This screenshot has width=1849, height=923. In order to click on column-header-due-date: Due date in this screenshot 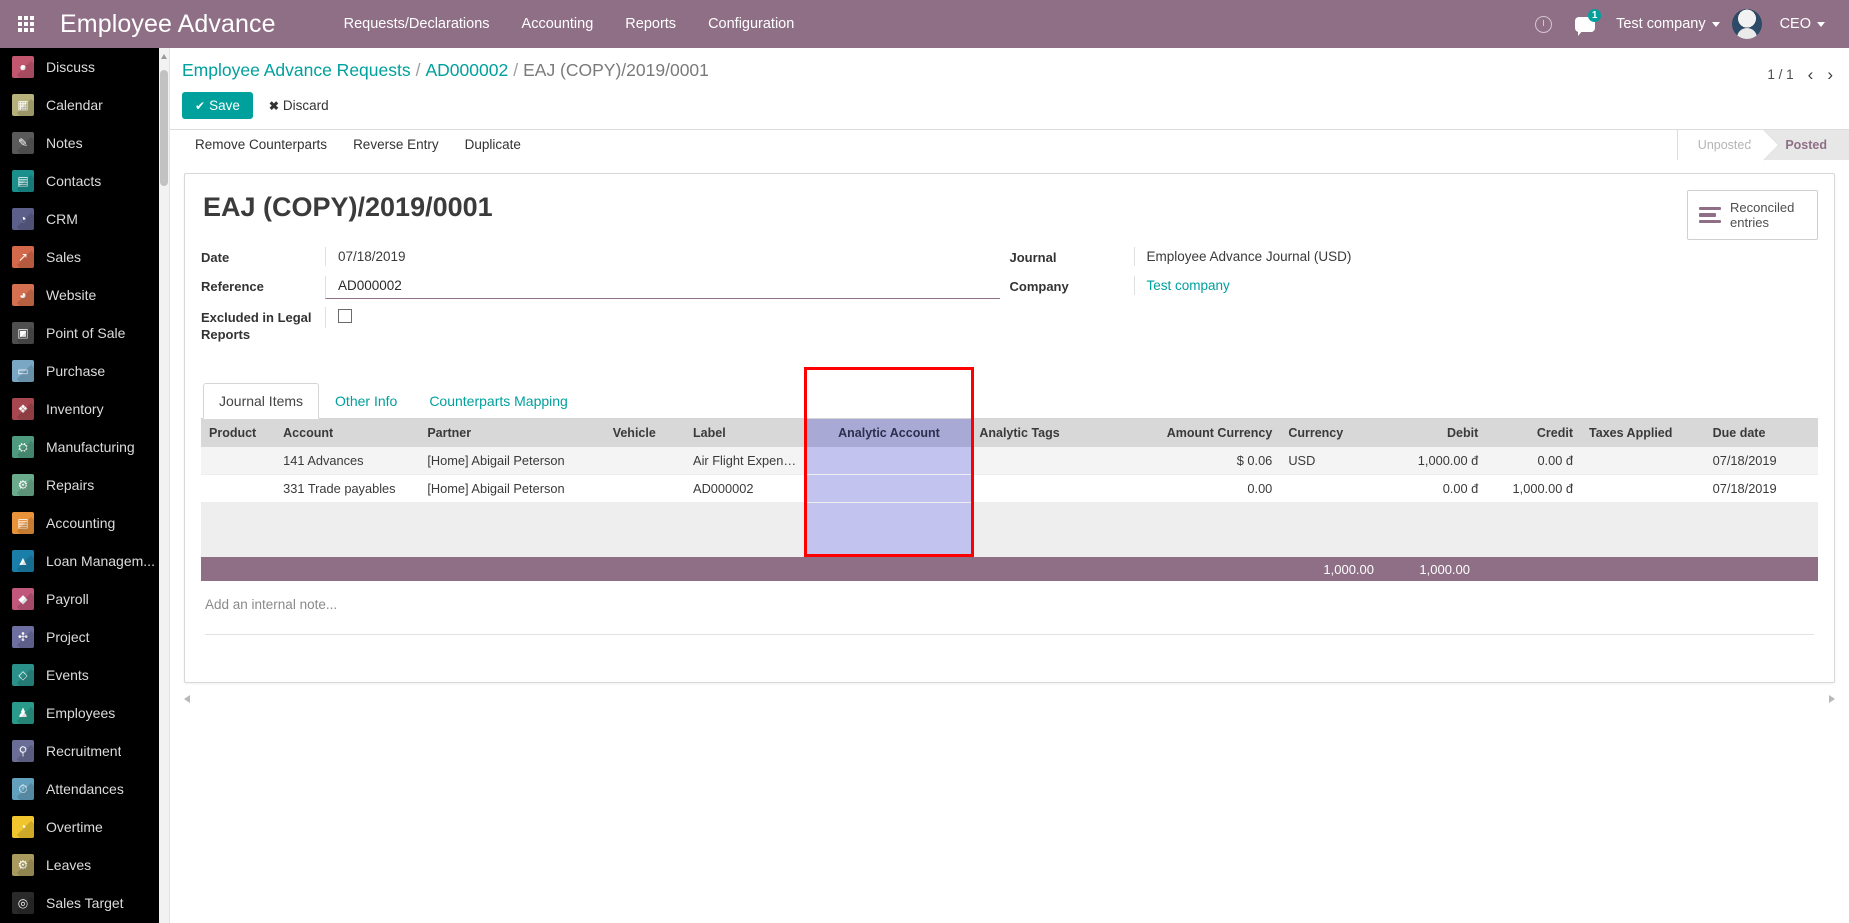, I will do `click(1761, 433)`.